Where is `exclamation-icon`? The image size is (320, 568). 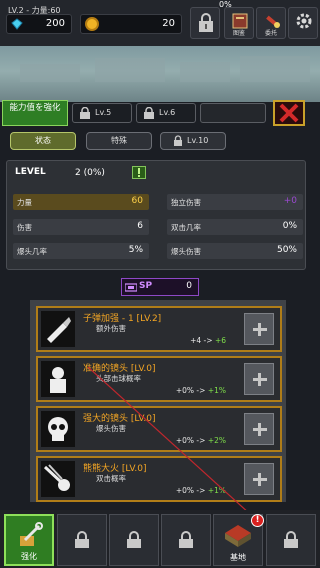
exclamation-icon is located at coordinates (139, 172).